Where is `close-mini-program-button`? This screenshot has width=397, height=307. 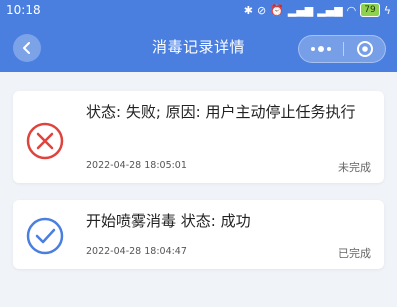 close-mini-program-button is located at coordinates (365, 49).